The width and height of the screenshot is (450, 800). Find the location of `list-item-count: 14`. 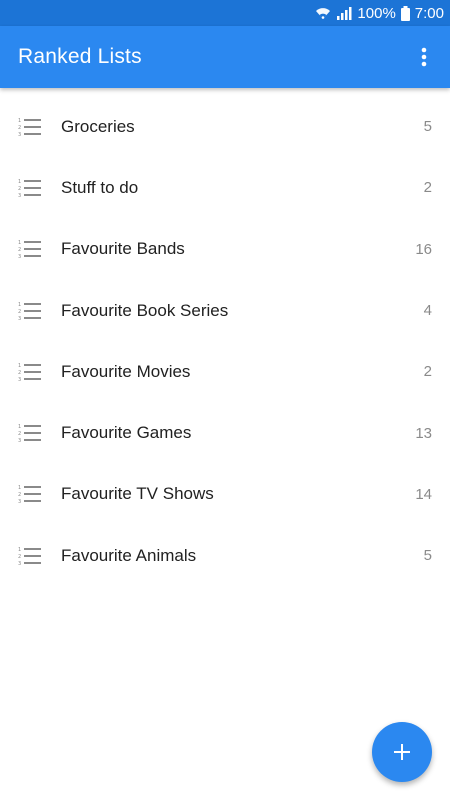

list-item-count: 14 is located at coordinates (423, 494).